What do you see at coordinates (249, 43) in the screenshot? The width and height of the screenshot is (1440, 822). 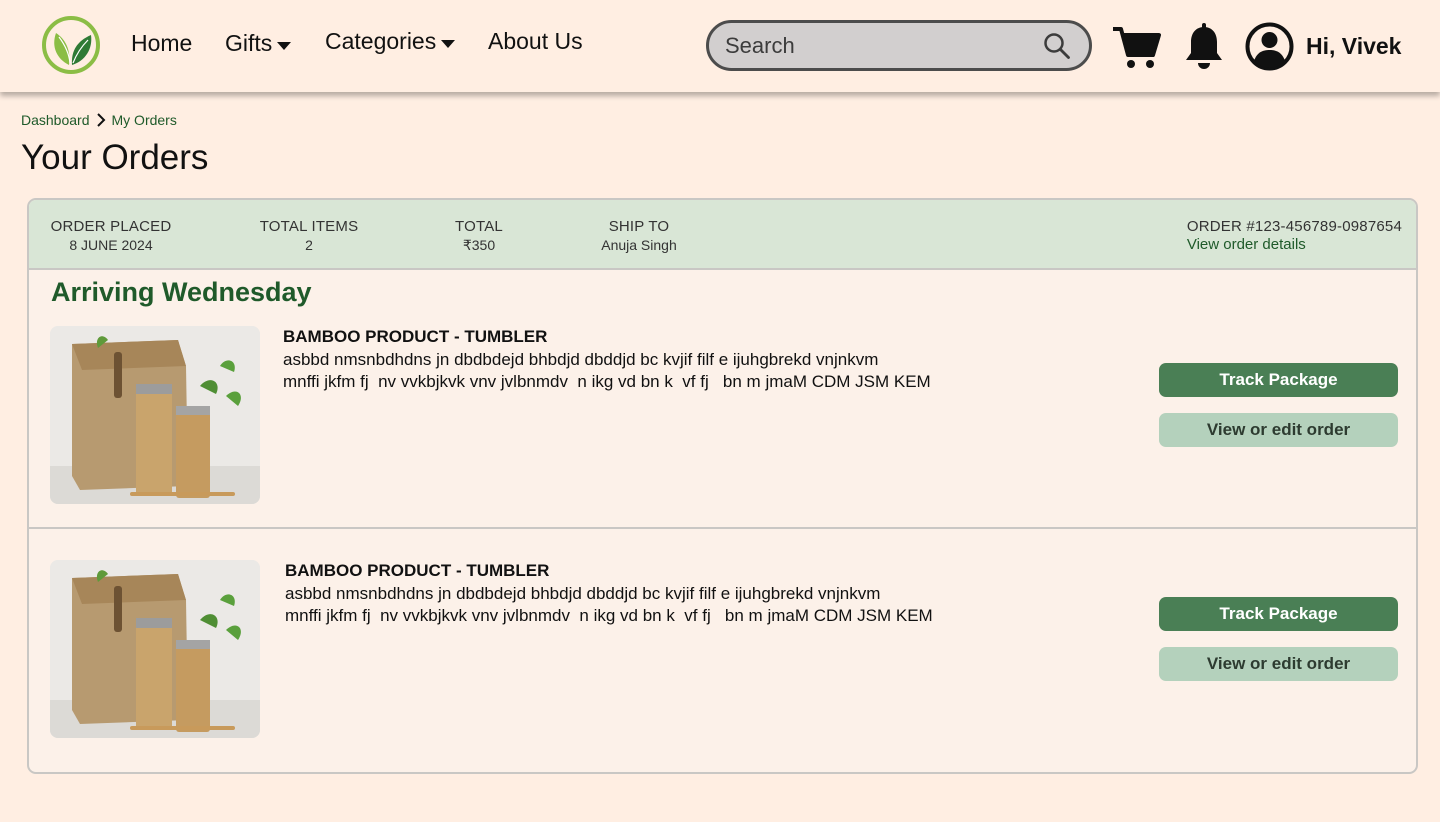 I see `nav-gifts-label: Gifts` at bounding box center [249, 43].